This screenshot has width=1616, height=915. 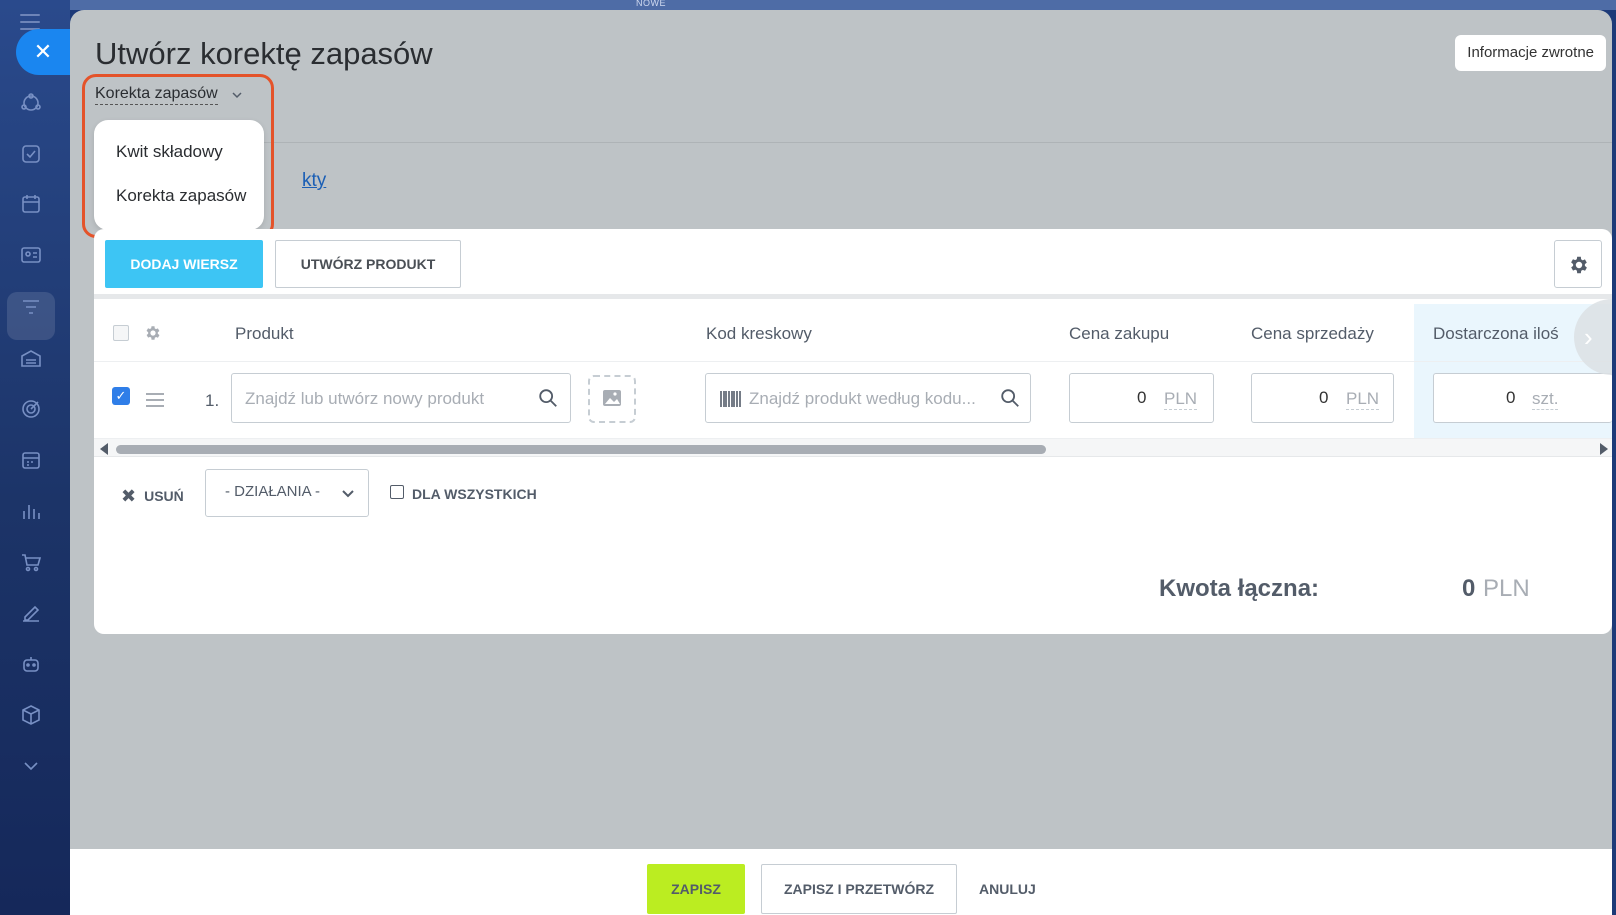 I want to click on product-search-input: Znajdź lub utwórz nowy produkt, so click(x=401, y=398).